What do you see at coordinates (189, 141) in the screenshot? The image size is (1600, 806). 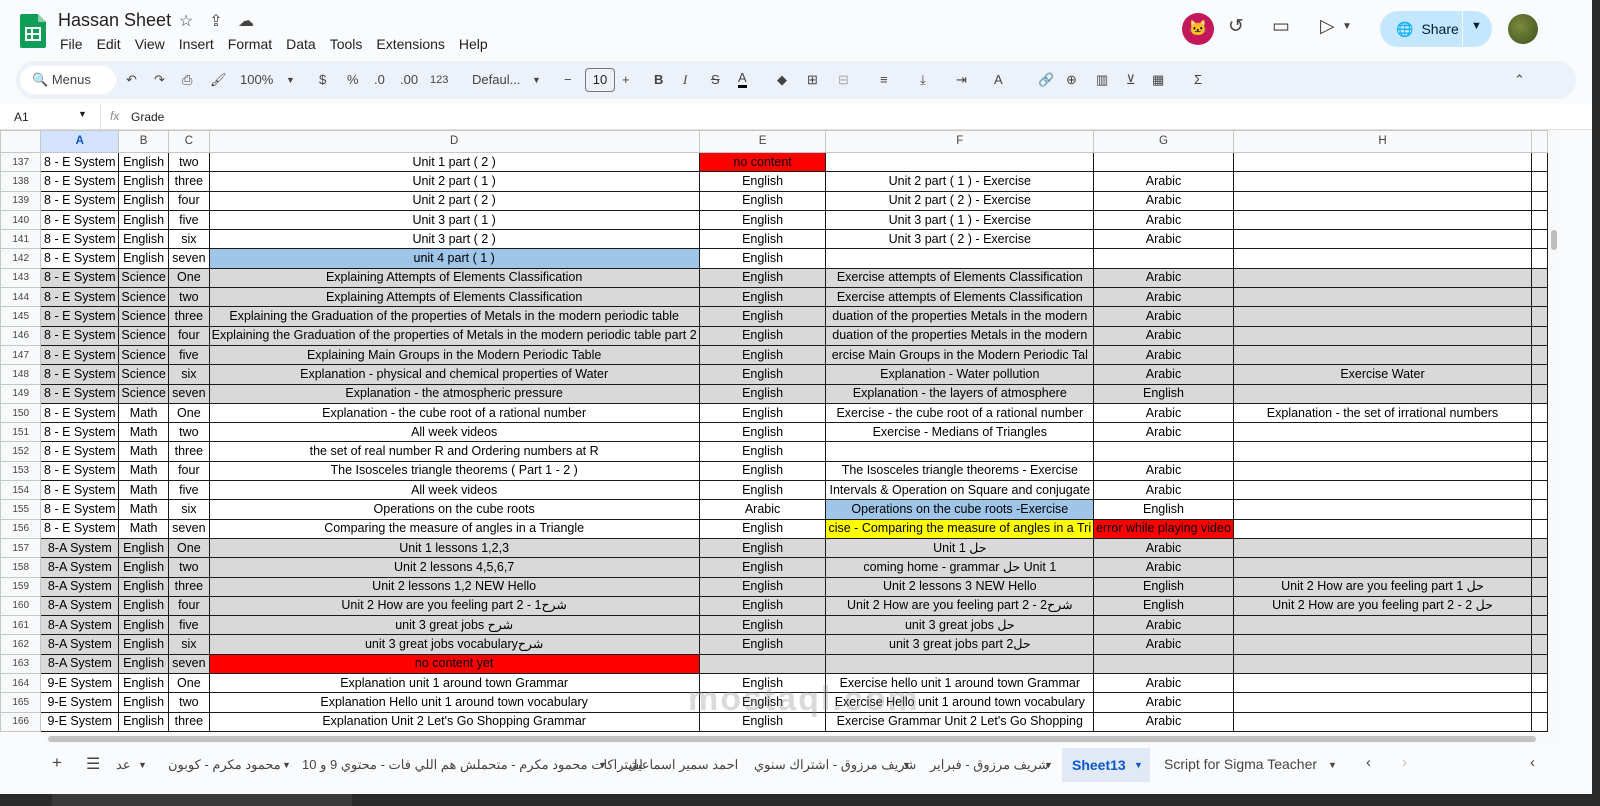 I see `column-header-c: C` at bounding box center [189, 141].